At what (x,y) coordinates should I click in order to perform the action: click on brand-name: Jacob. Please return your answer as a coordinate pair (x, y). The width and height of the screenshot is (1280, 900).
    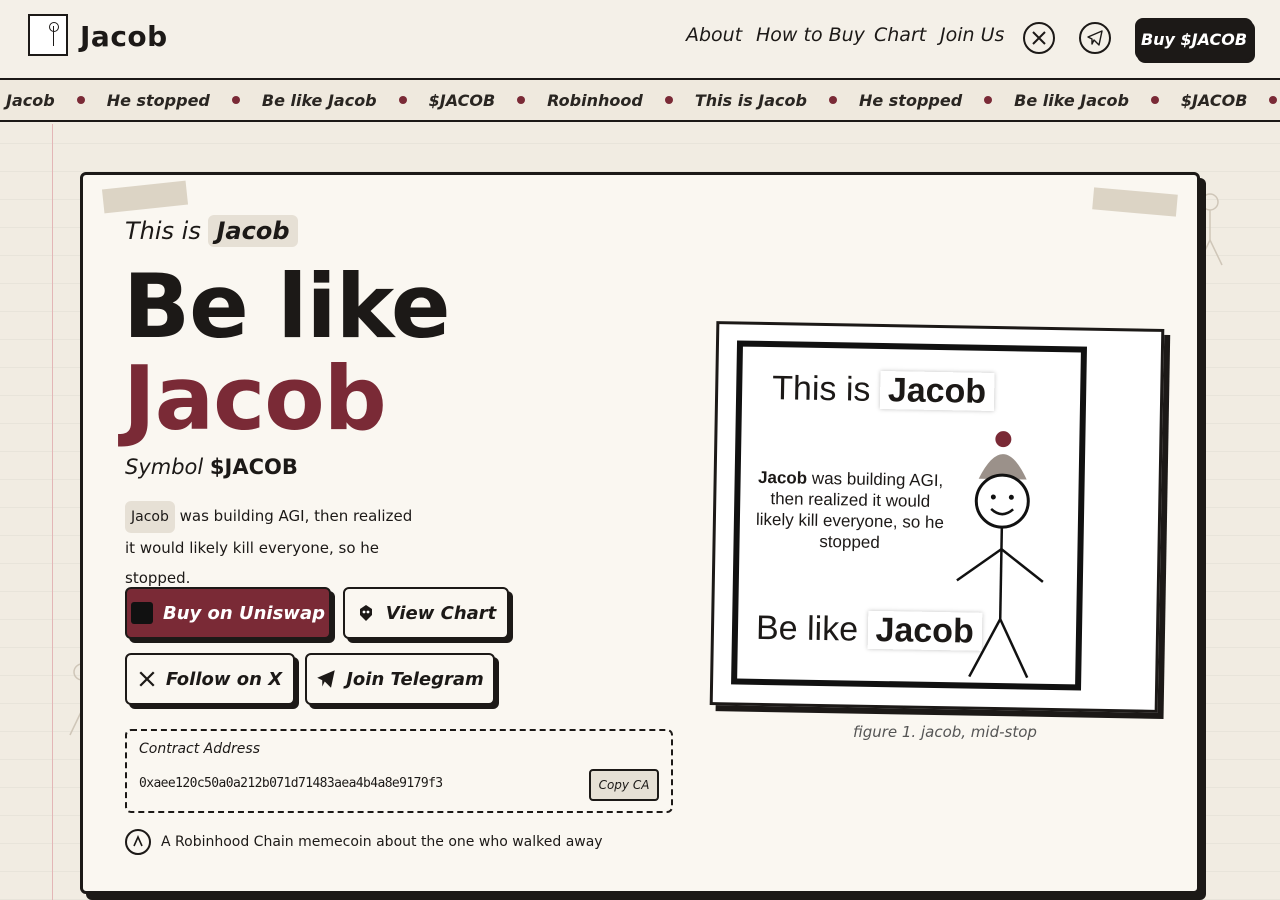
    Looking at the image, I should click on (124, 36).